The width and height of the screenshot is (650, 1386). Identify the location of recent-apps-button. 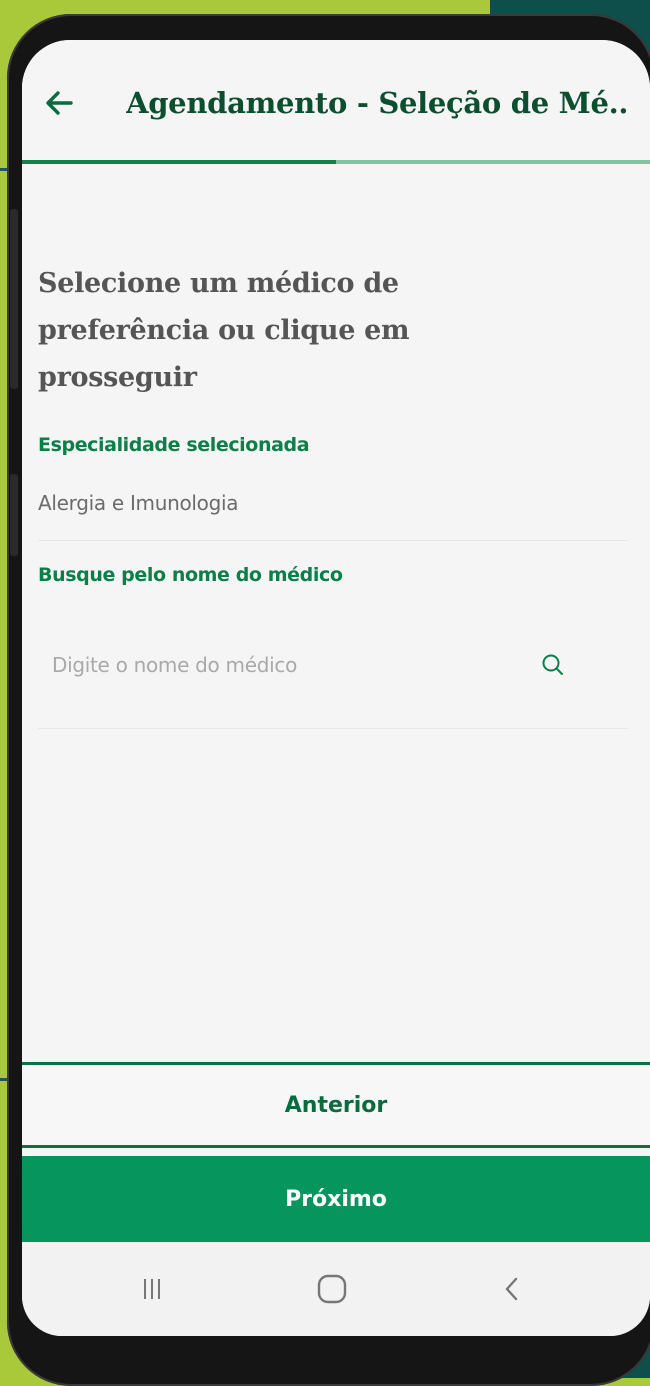
(152, 1289).